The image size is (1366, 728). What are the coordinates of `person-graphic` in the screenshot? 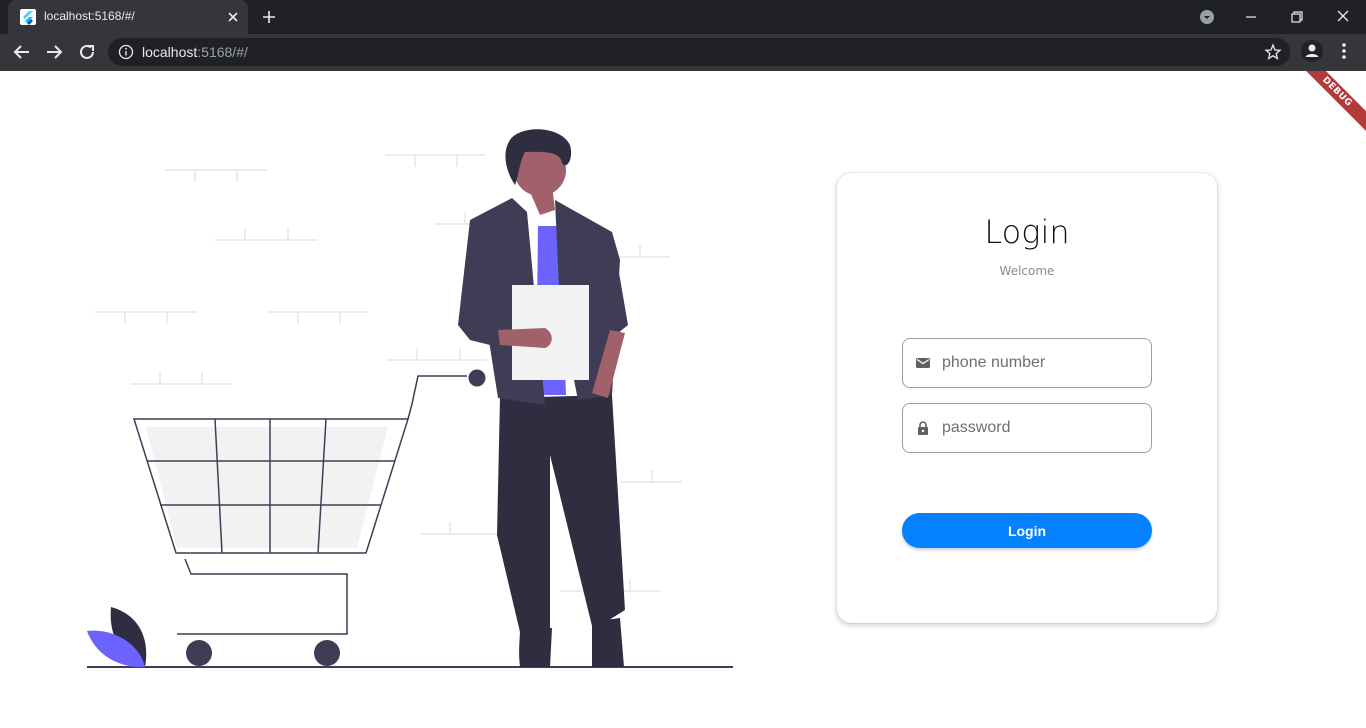 It's located at (543, 398).